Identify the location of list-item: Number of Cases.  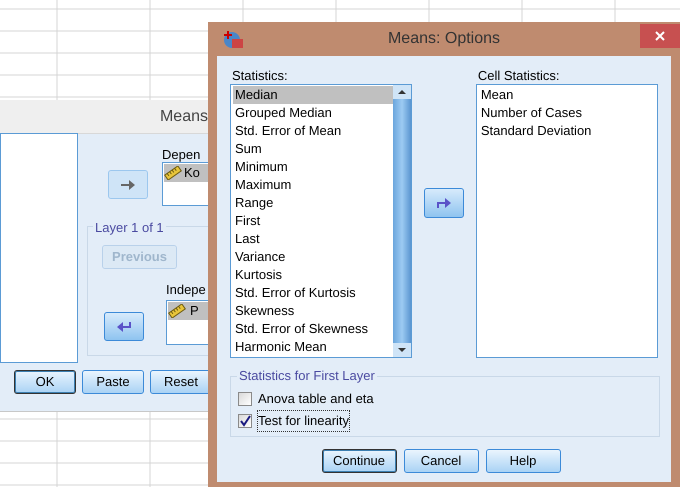
(568, 113).